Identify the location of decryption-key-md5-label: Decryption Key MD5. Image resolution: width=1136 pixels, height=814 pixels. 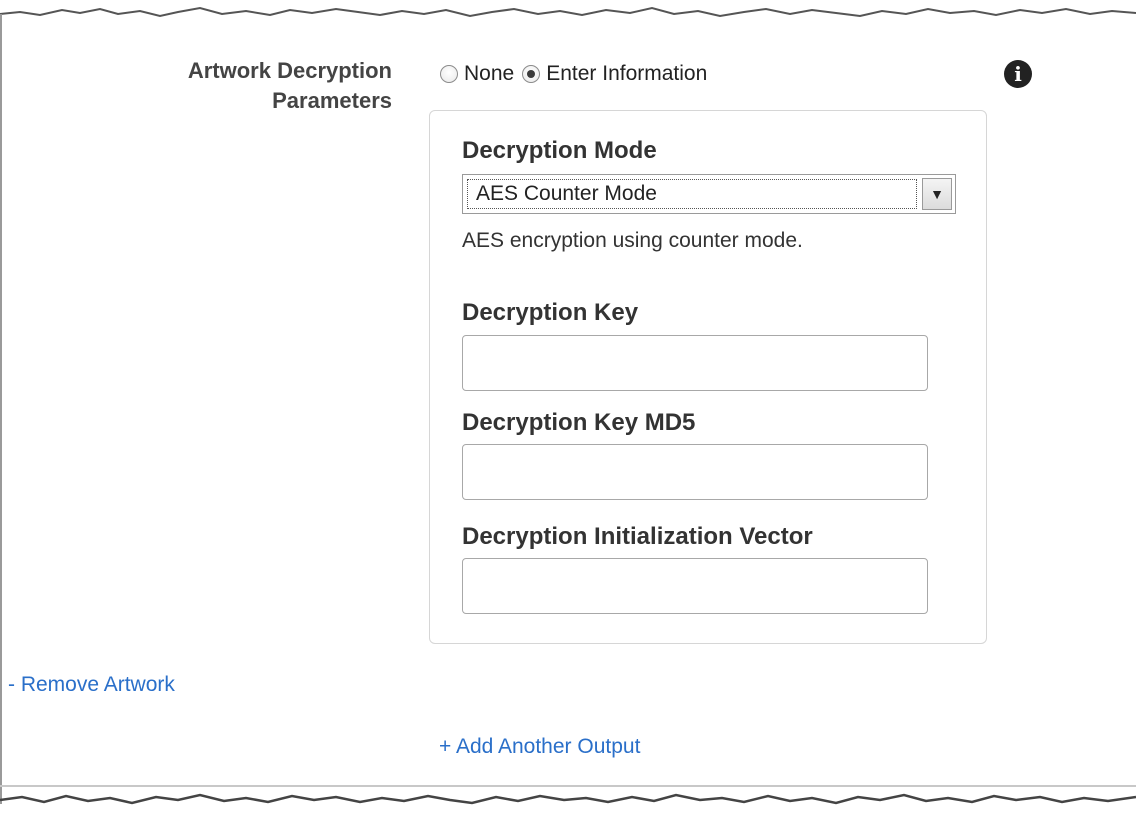
(579, 422).